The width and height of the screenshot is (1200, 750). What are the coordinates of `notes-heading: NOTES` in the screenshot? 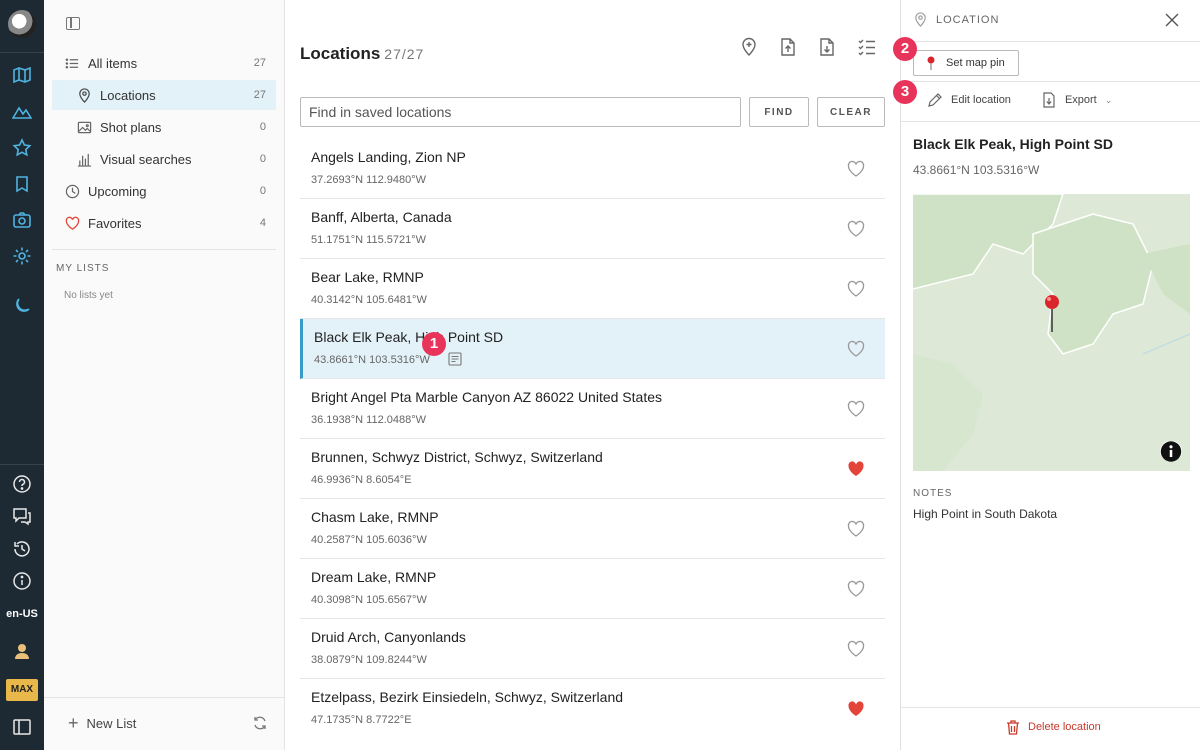 It's located at (933, 493).